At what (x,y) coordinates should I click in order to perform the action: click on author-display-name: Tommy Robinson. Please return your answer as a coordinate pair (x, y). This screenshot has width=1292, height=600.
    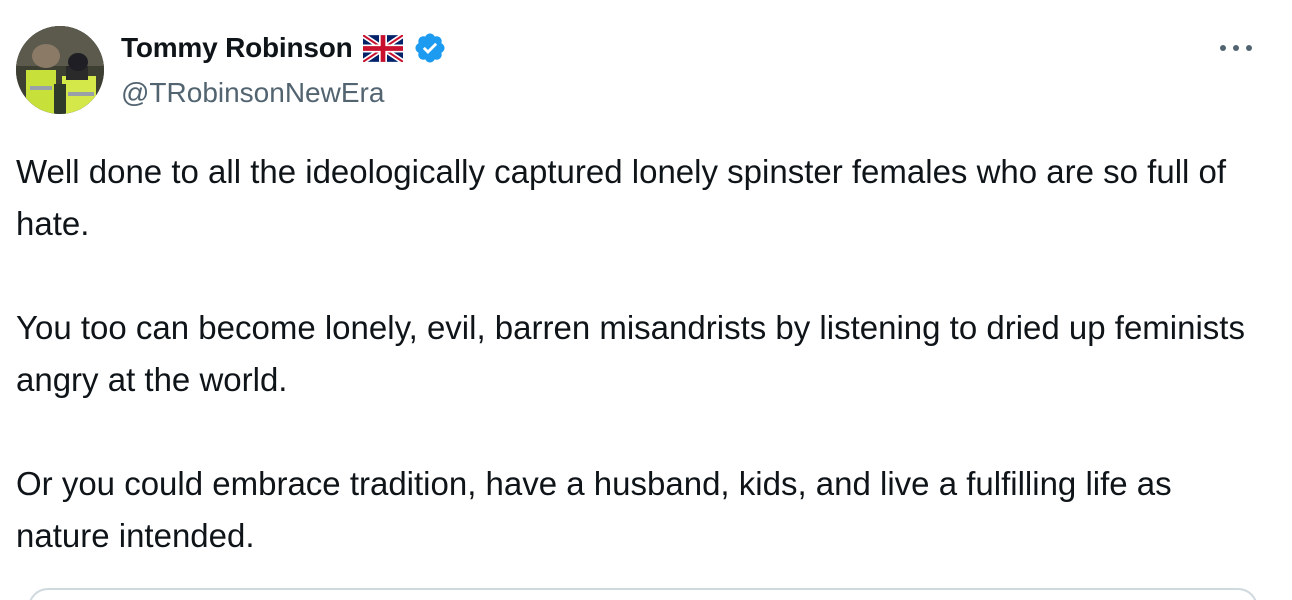
    Looking at the image, I should click on (237, 48).